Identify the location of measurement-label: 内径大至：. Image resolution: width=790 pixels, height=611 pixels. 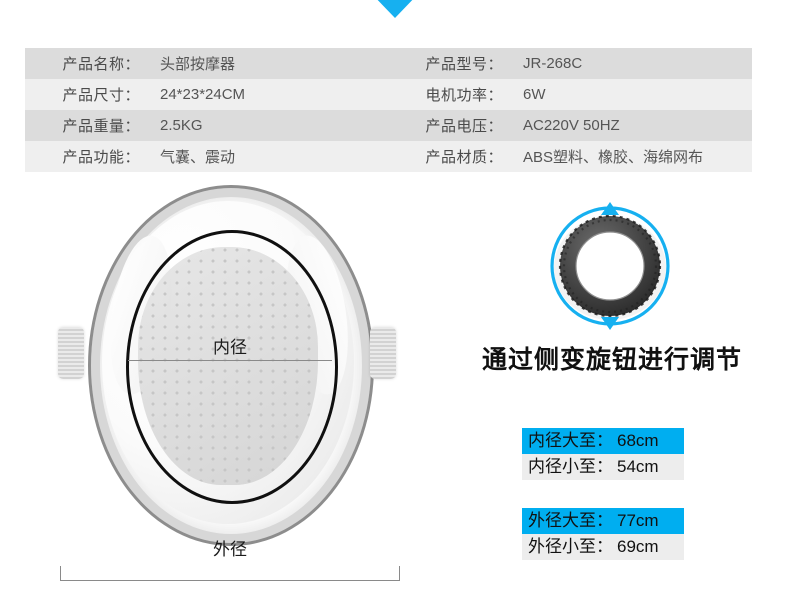
(570, 440).